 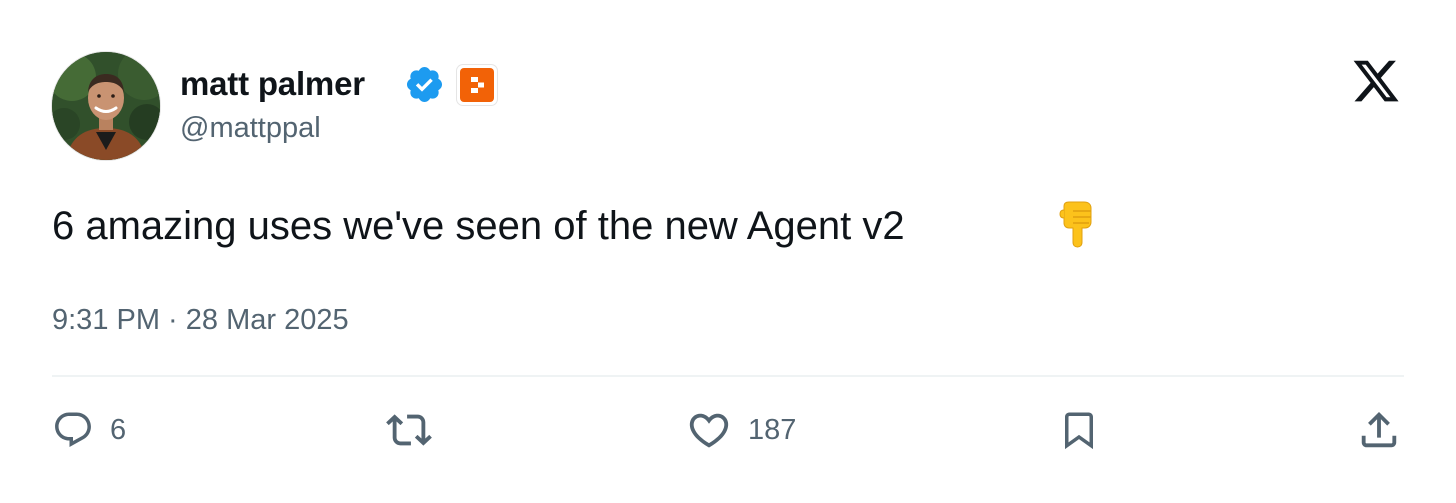 I want to click on divider, so click(x=728, y=376).